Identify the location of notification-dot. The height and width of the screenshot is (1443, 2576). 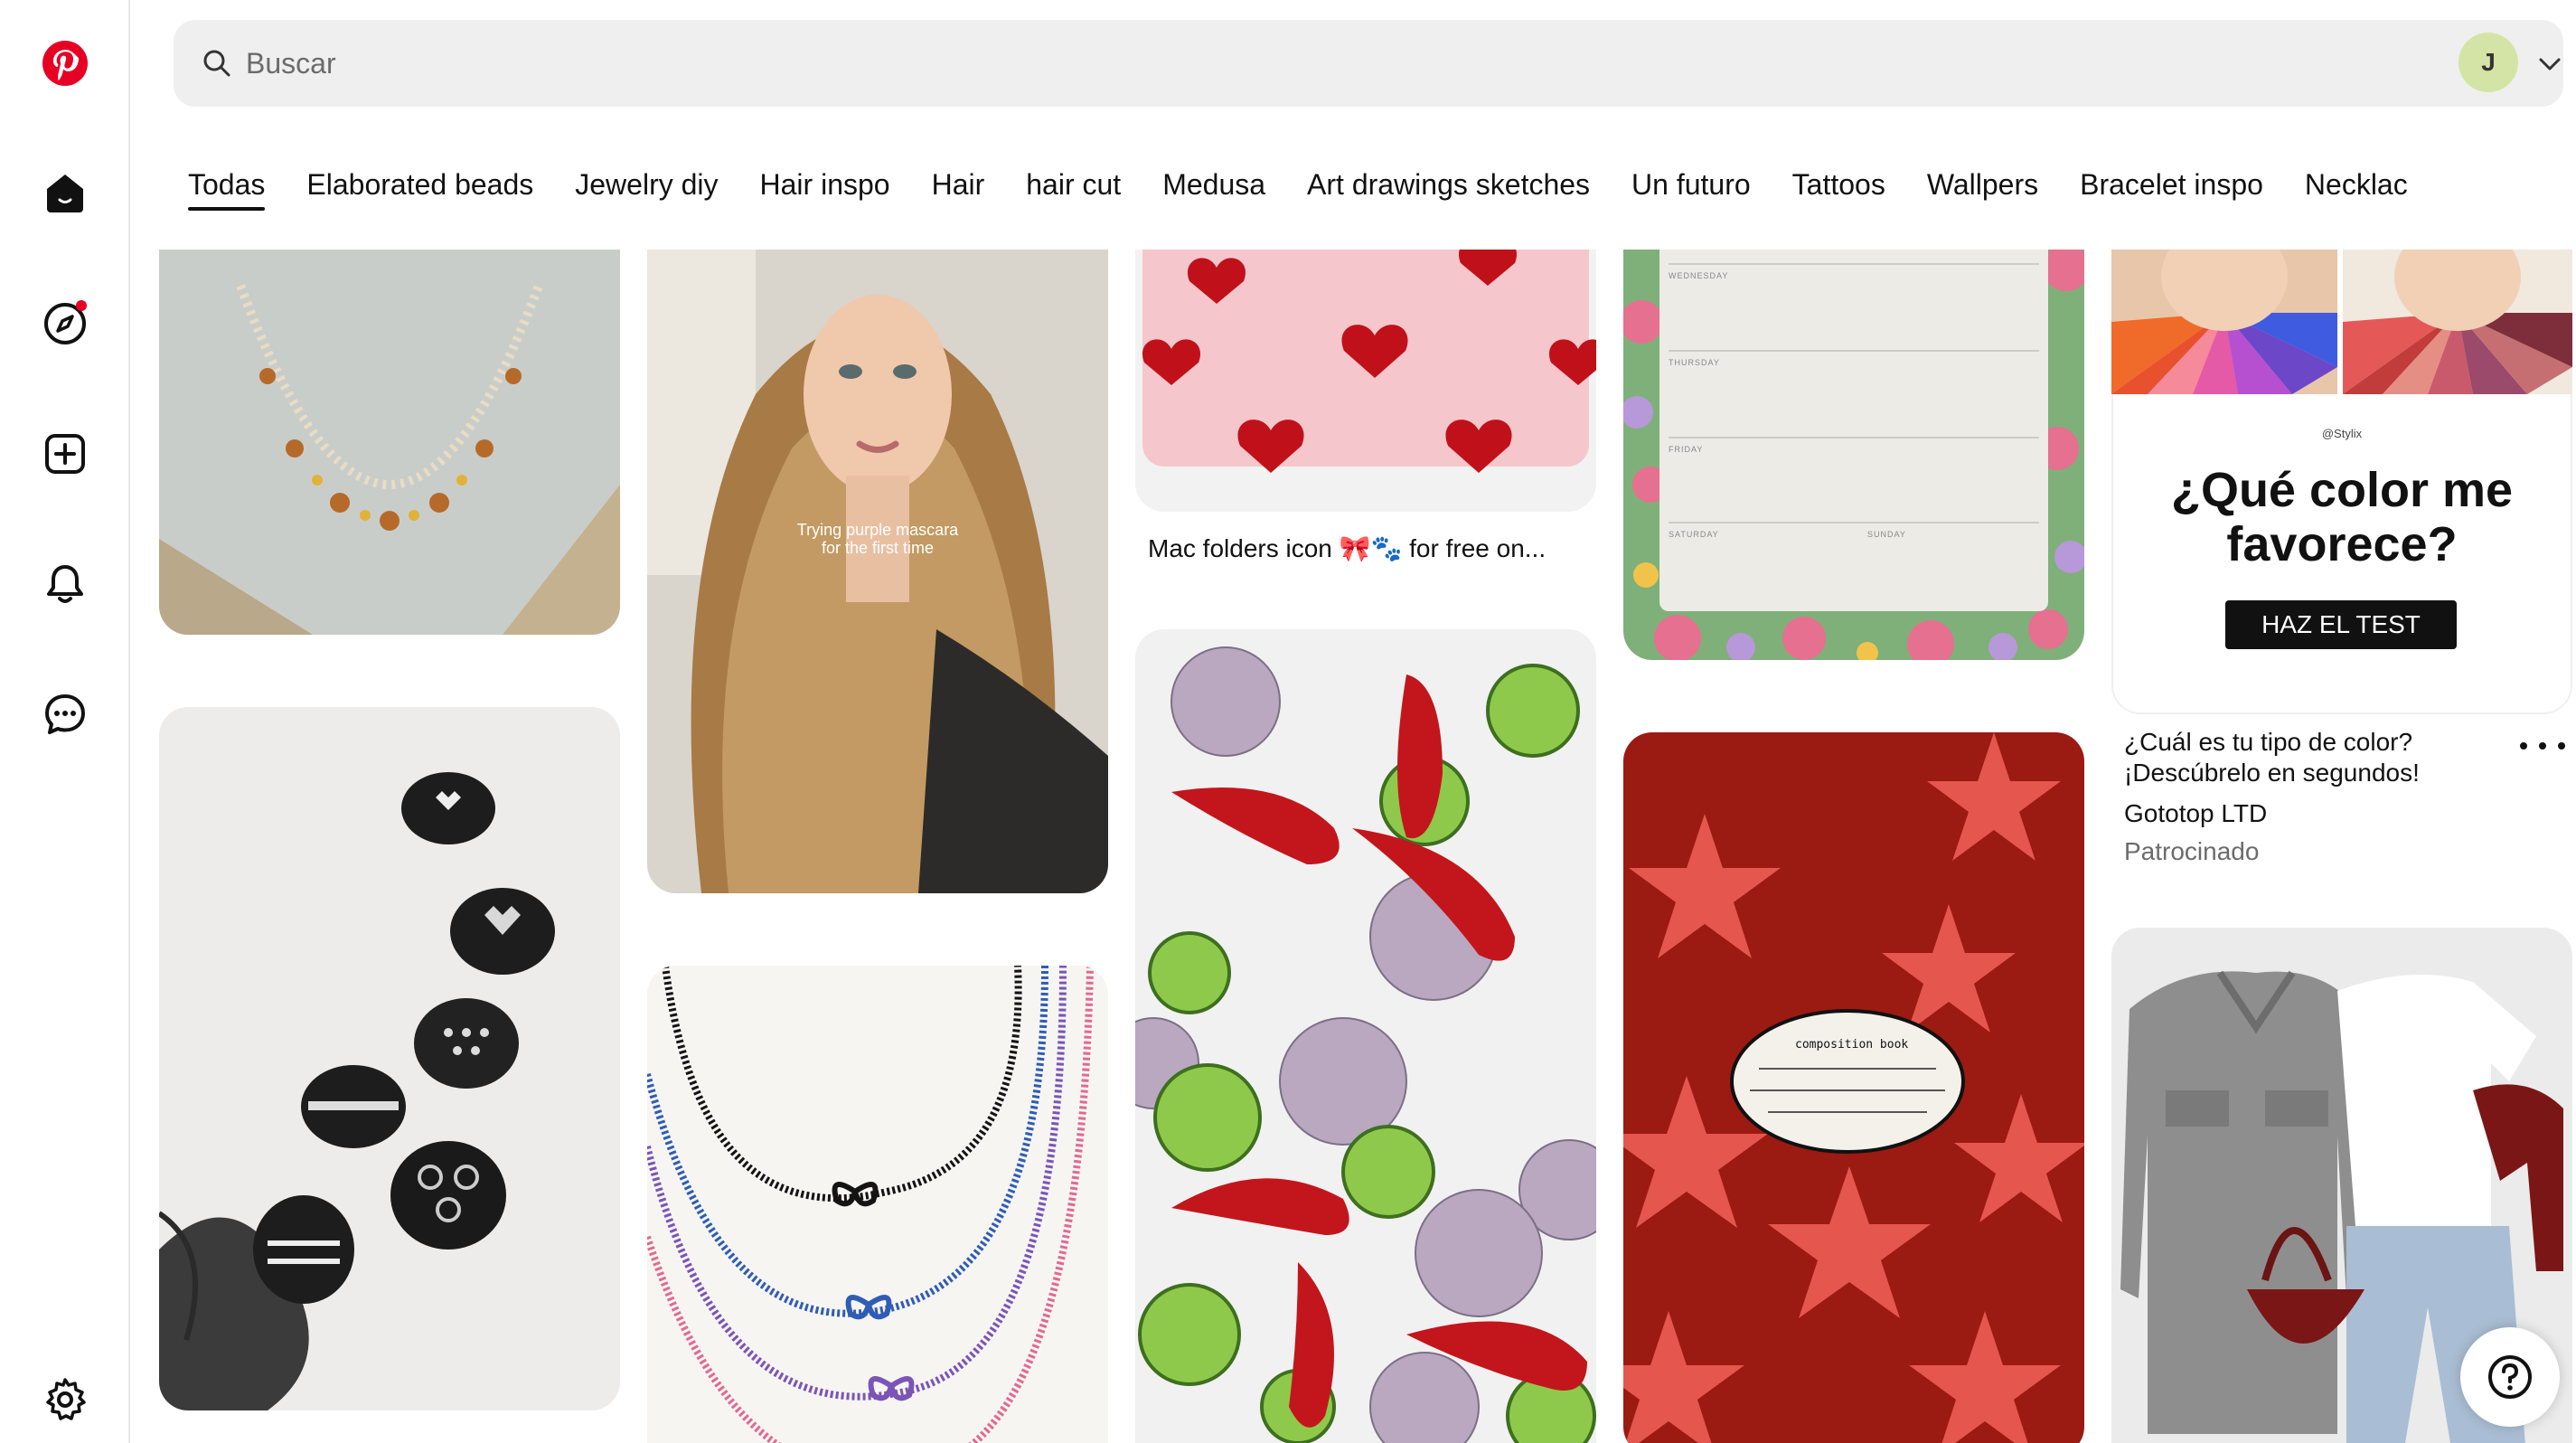
(82, 306).